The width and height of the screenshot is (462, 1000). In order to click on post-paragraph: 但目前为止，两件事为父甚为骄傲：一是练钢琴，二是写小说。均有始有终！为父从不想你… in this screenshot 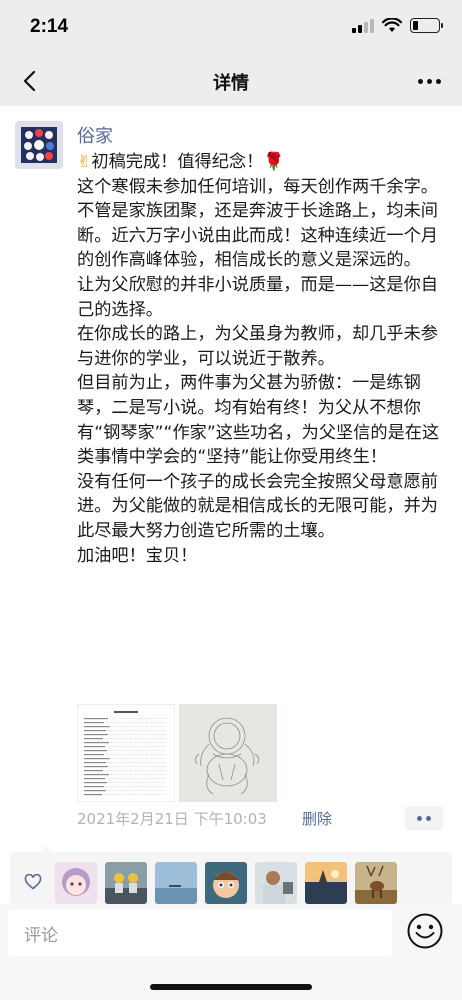, I will do `click(258, 420)`.